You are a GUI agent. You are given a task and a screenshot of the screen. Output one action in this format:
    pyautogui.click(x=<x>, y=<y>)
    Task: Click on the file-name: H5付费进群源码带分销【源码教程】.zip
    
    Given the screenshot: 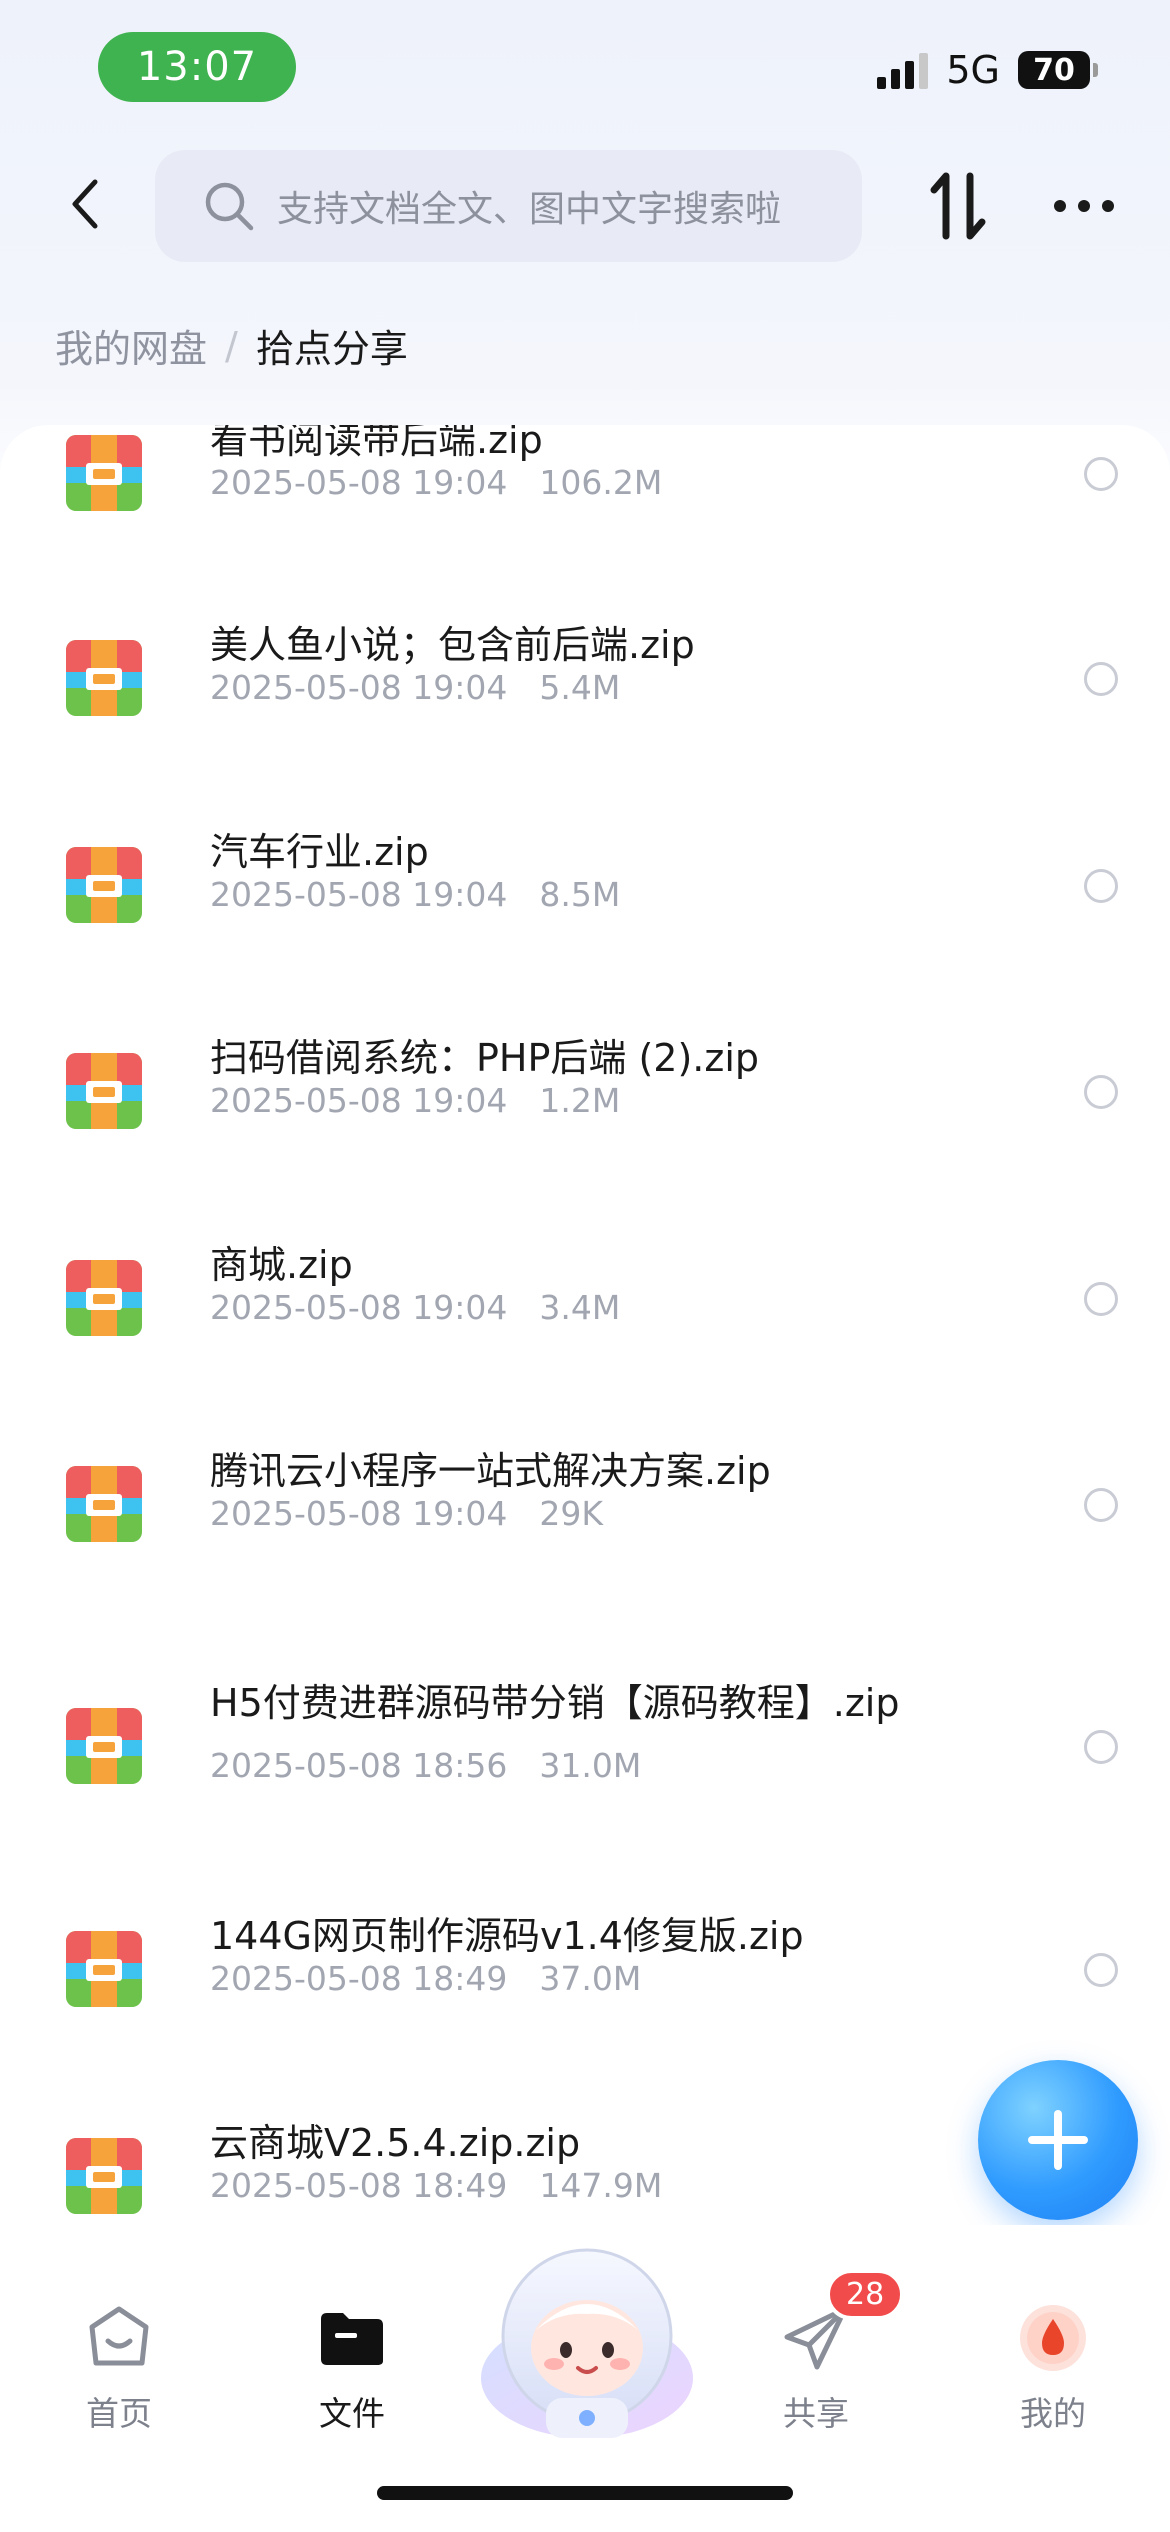 What is the action you would take?
    pyautogui.click(x=555, y=1703)
    